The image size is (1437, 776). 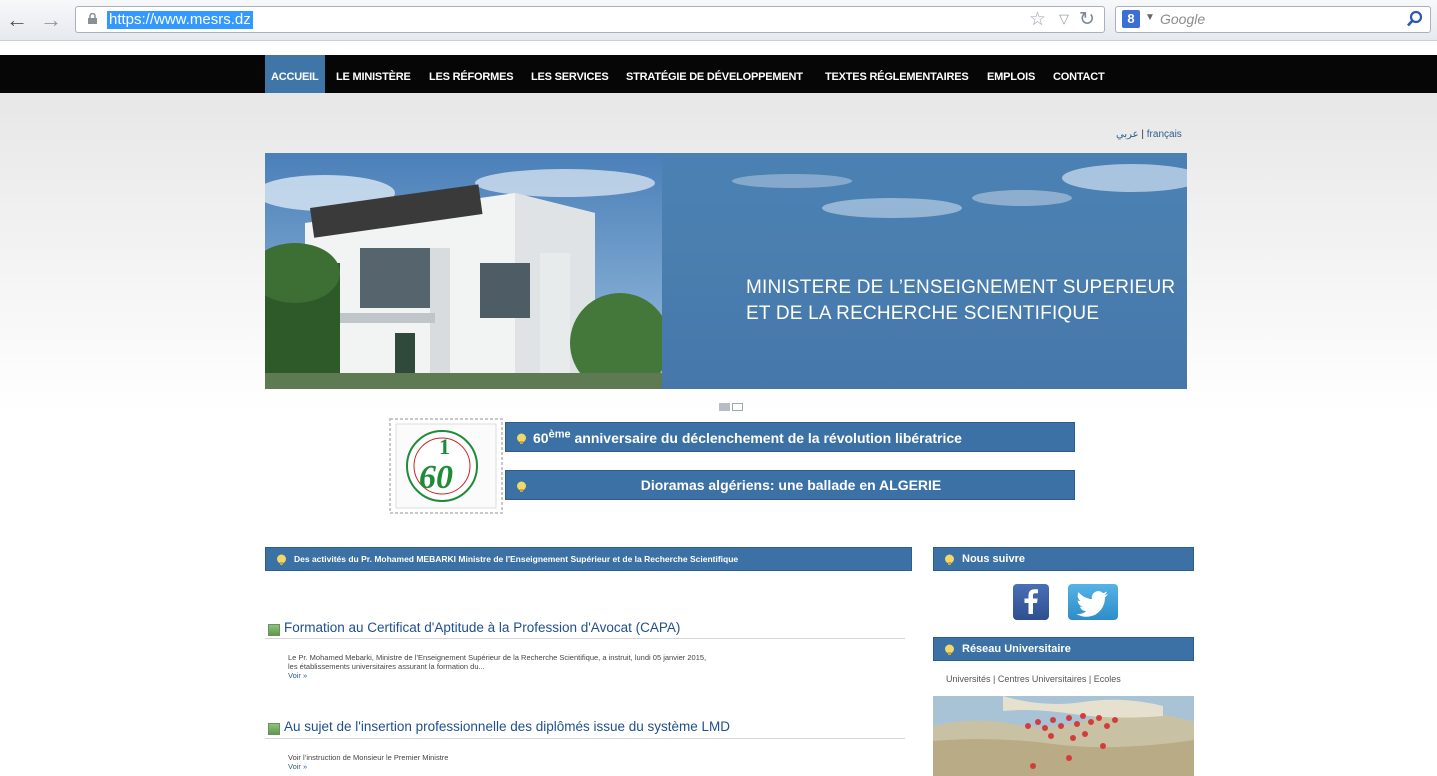 What do you see at coordinates (1079, 74) in the screenshot?
I see `nav-item-contact: CONTACT` at bounding box center [1079, 74].